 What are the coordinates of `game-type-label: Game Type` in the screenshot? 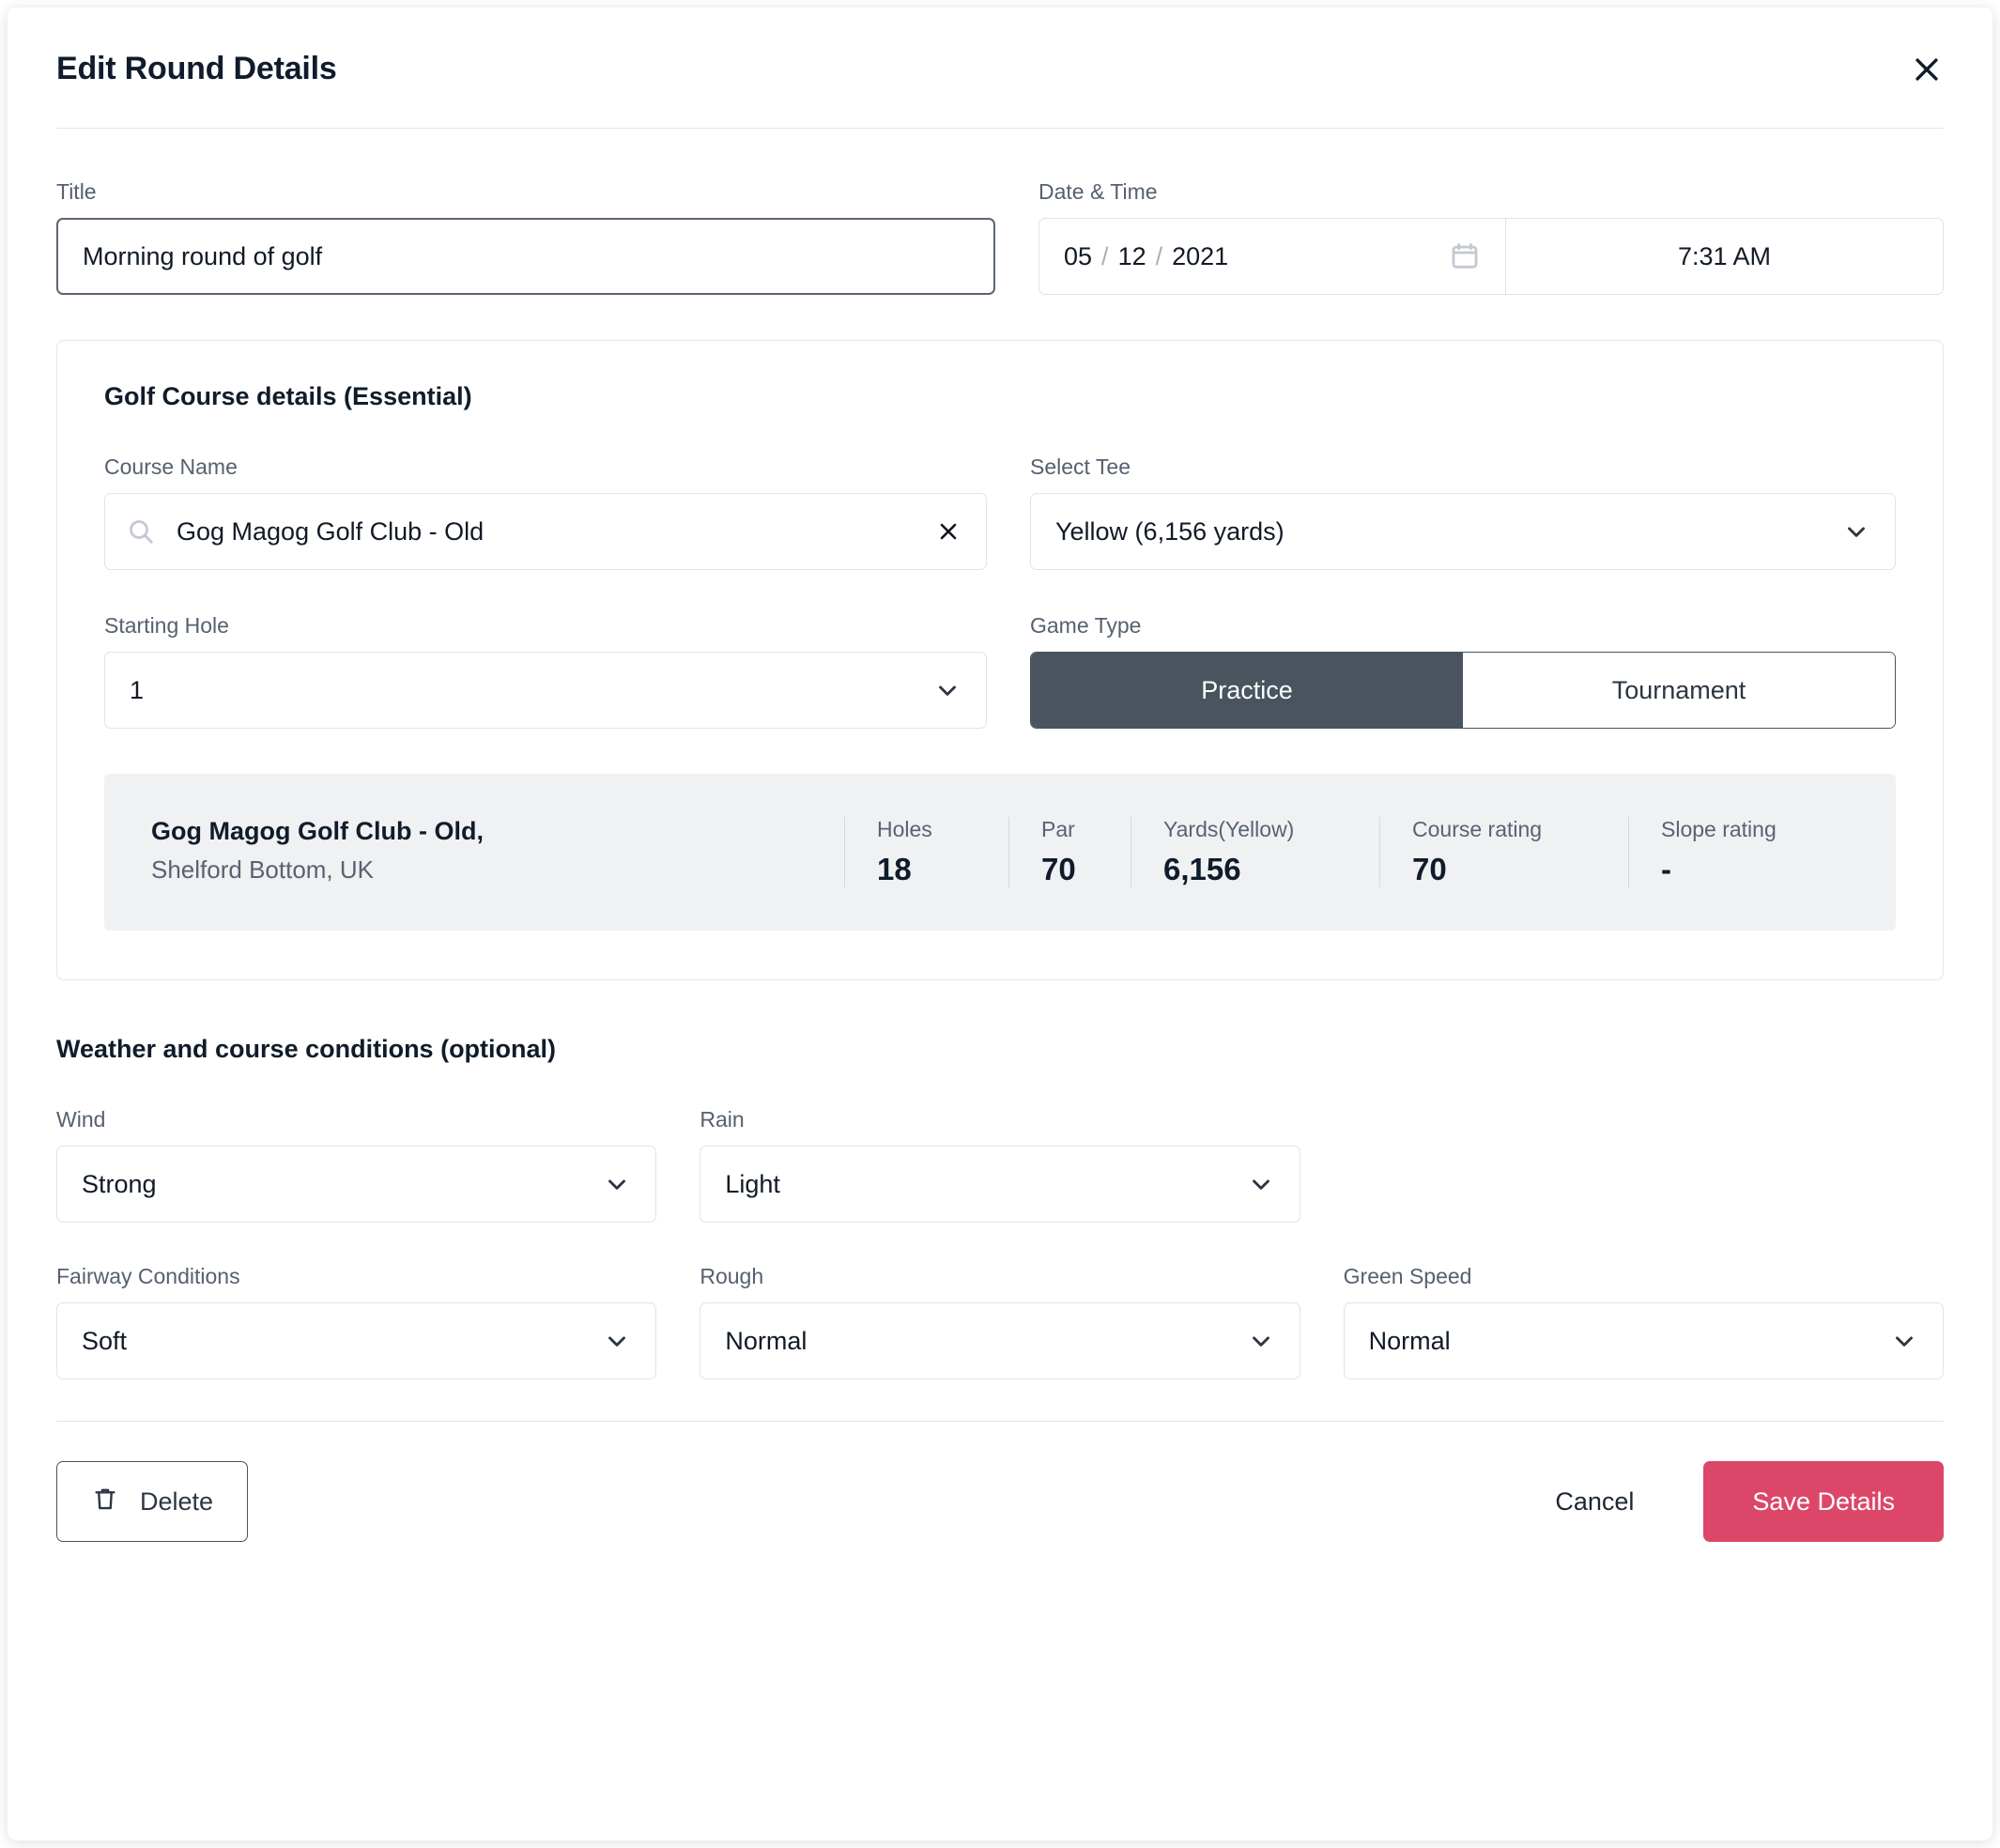 It's located at (1086, 625).